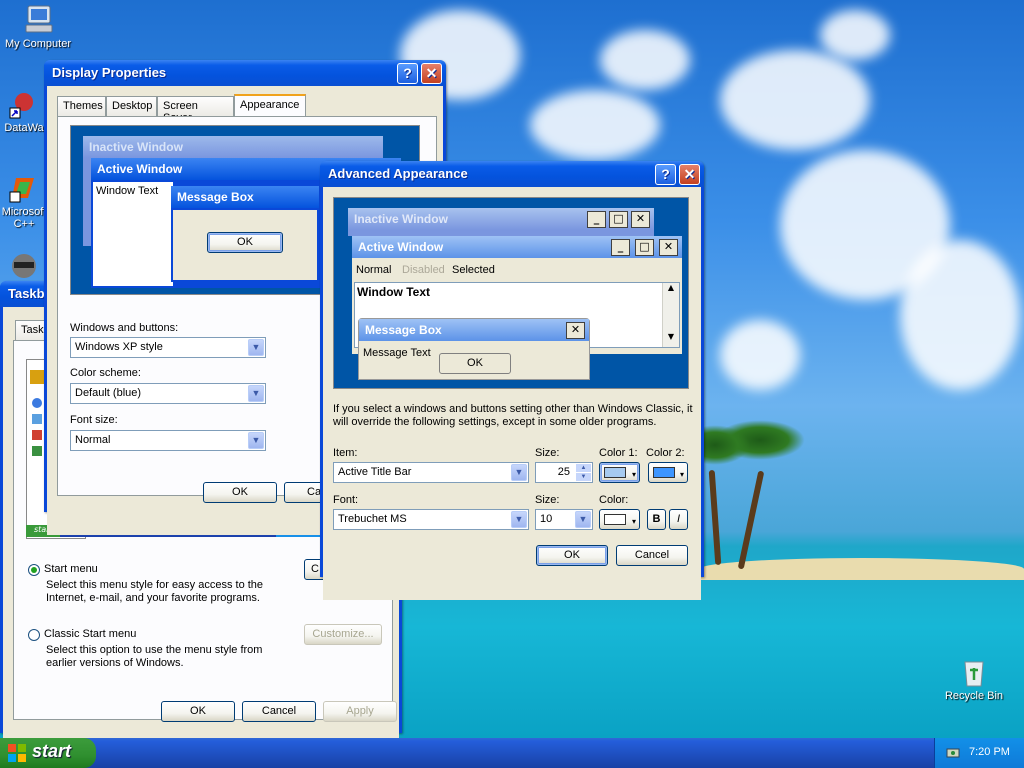 The image size is (1024, 768). What do you see at coordinates (546, 519) in the screenshot?
I see `select-value: 10` at bounding box center [546, 519].